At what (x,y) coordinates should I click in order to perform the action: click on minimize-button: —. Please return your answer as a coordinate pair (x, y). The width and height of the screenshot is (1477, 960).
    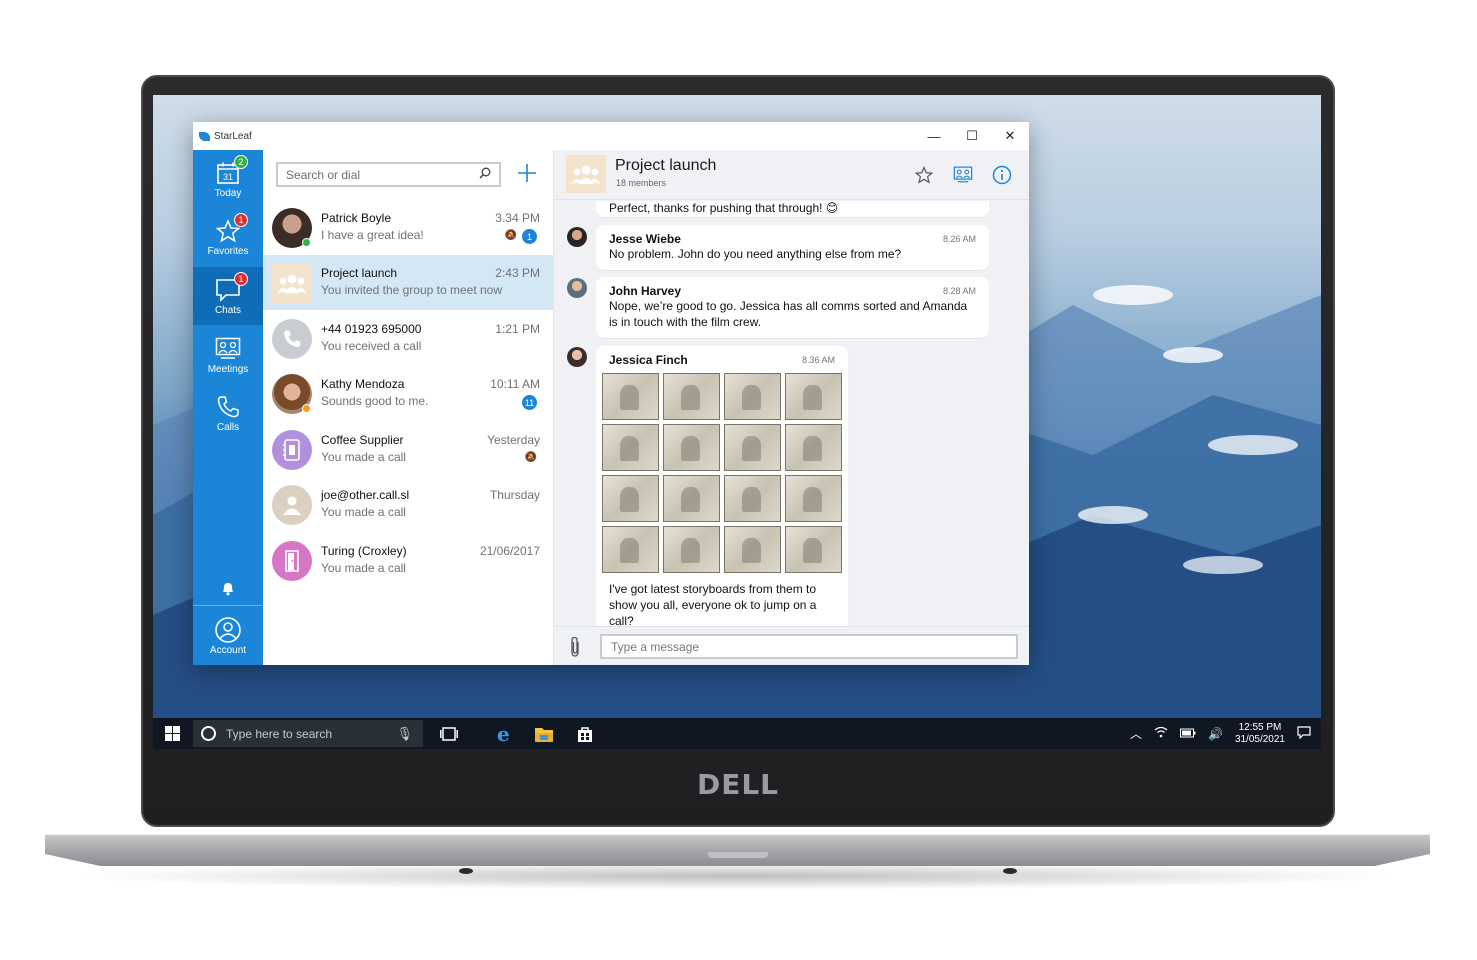
    Looking at the image, I should click on (934, 136).